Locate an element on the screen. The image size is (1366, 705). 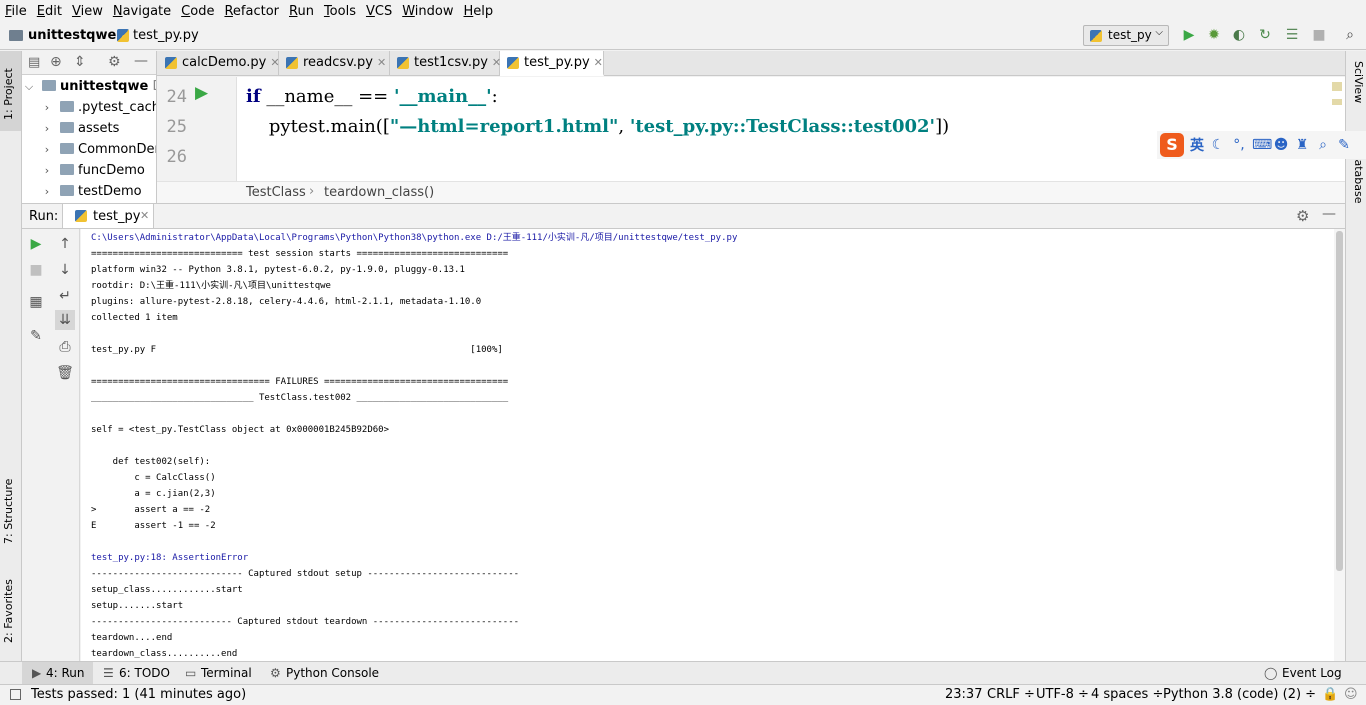
line-separator: CRLF ÷ is located at coordinates (1011, 694).